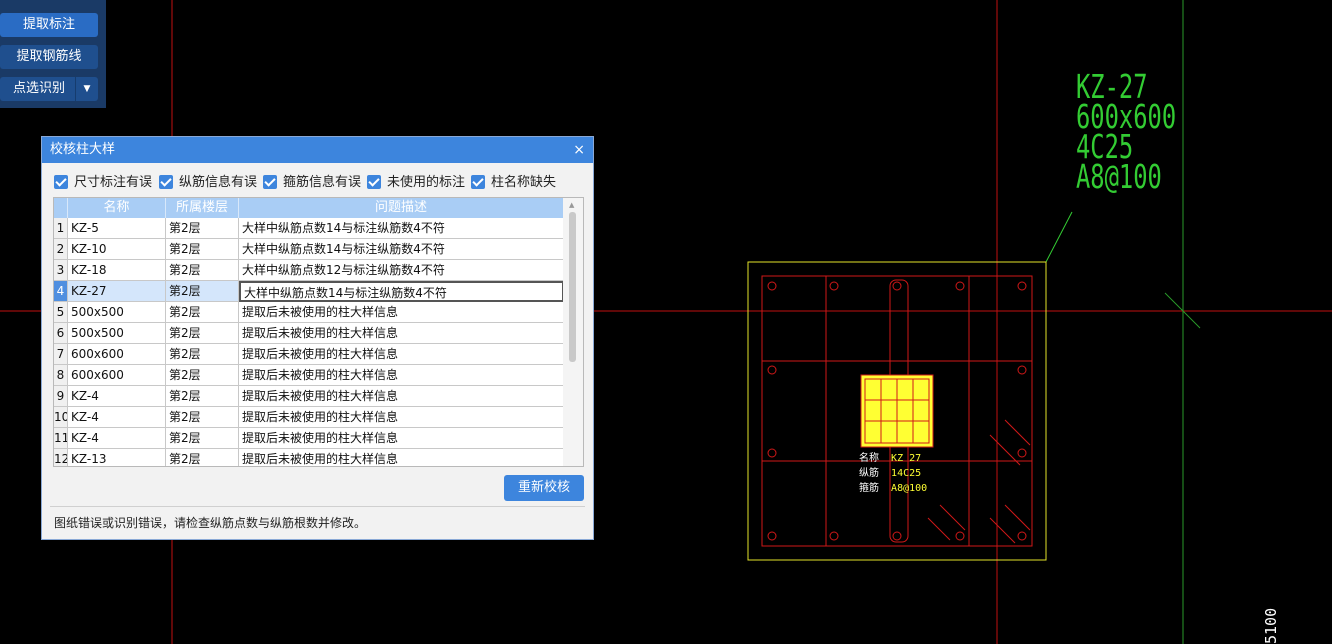 This screenshot has height=644, width=1332. I want to click on cell-name: KZ-10, so click(117, 249).